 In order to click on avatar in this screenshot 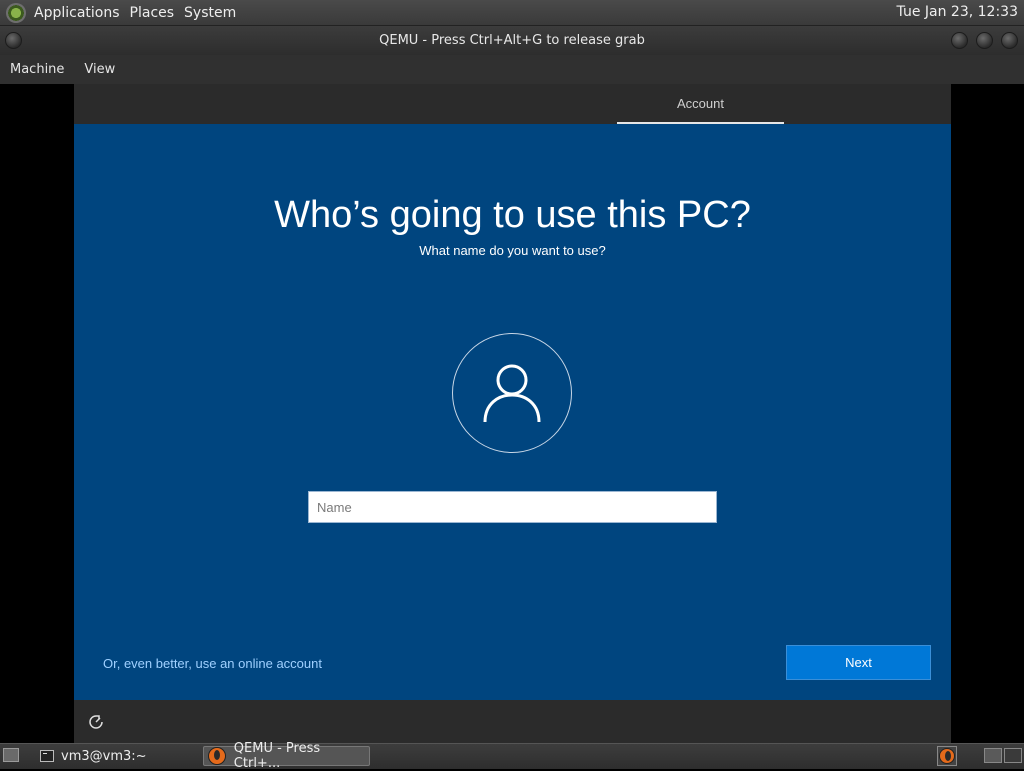, I will do `click(512, 393)`.